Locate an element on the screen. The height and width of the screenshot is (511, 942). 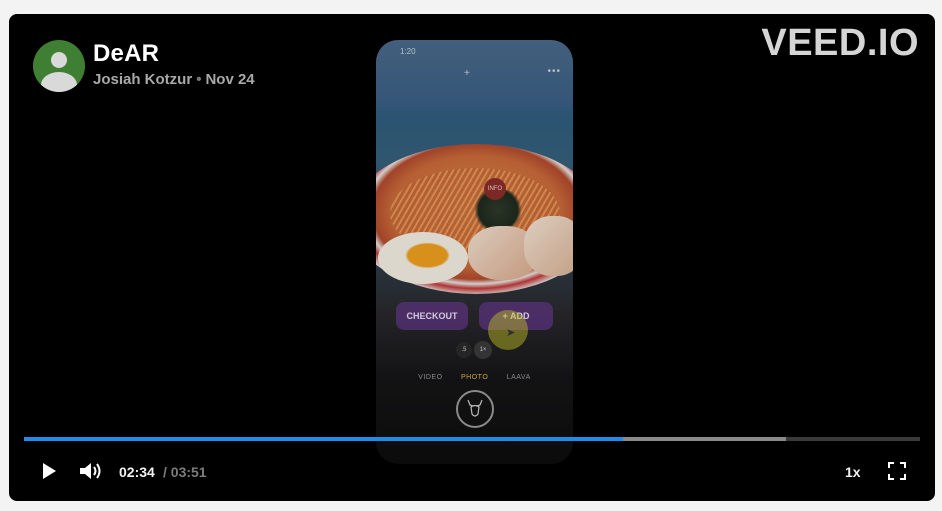
frame-mode-video: VIDEO is located at coordinates (430, 377).